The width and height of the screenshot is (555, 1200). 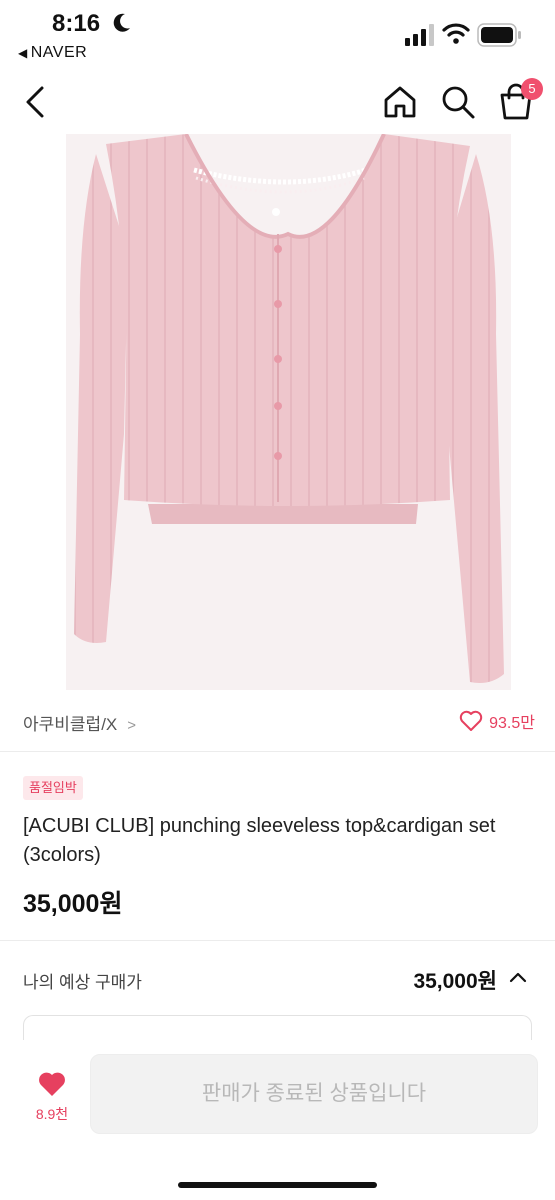 I want to click on home-indicator, so click(x=277, y=1185).